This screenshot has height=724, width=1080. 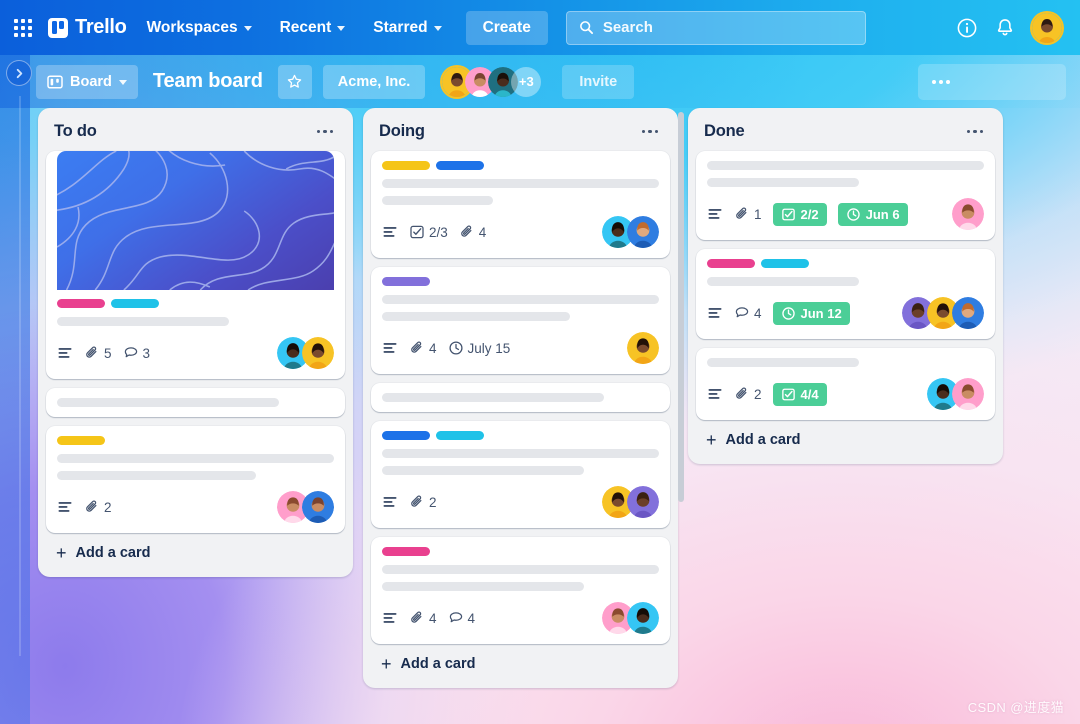 I want to click on board-header-bar: Board Team board Acme, Inc. +3 Invite, so click(x=540, y=81).